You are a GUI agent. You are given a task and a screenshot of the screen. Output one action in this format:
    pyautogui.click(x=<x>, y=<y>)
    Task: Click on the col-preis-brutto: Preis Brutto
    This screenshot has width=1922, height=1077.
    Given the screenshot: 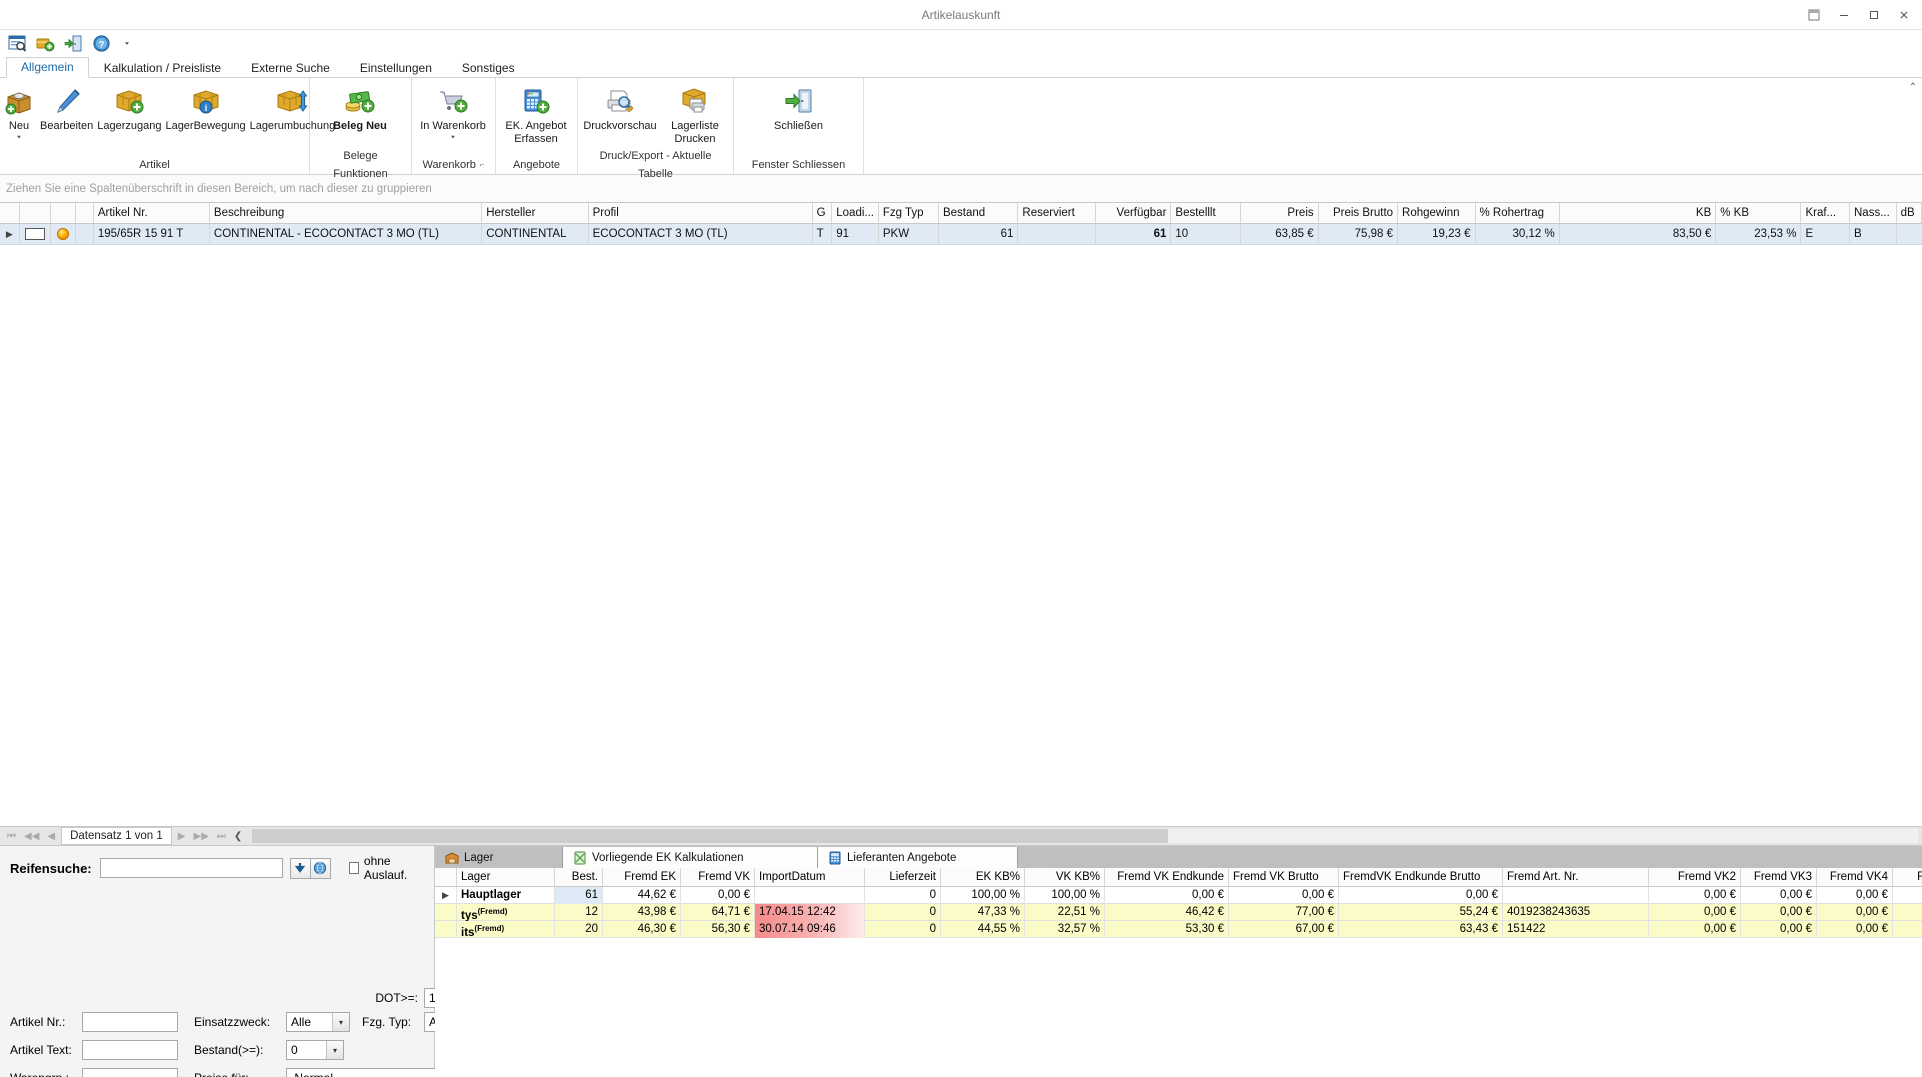 What is the action you would take?
    pyautogui.click(x=1359, y=213)
    